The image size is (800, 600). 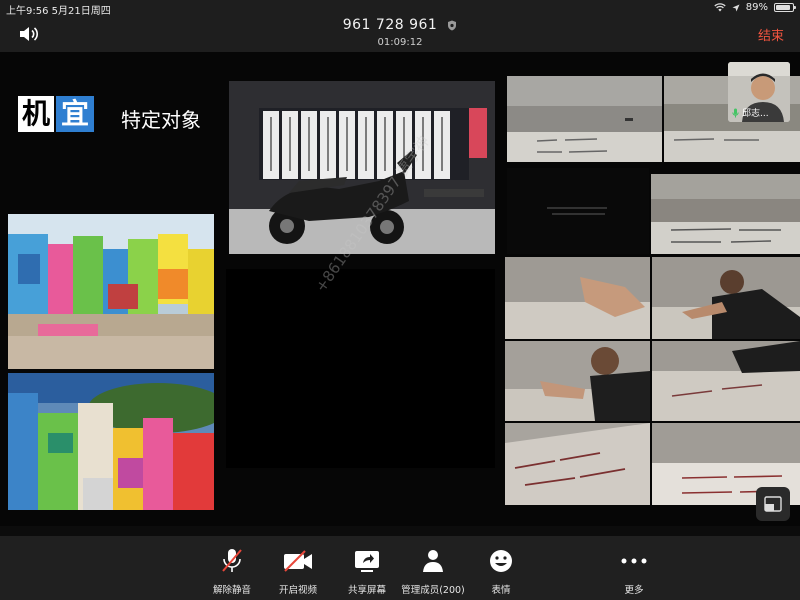 What do you see at coordinates (501, 590) in the screenshot?
I see `reactions-label: 表情` at bounding box center [501, 590].